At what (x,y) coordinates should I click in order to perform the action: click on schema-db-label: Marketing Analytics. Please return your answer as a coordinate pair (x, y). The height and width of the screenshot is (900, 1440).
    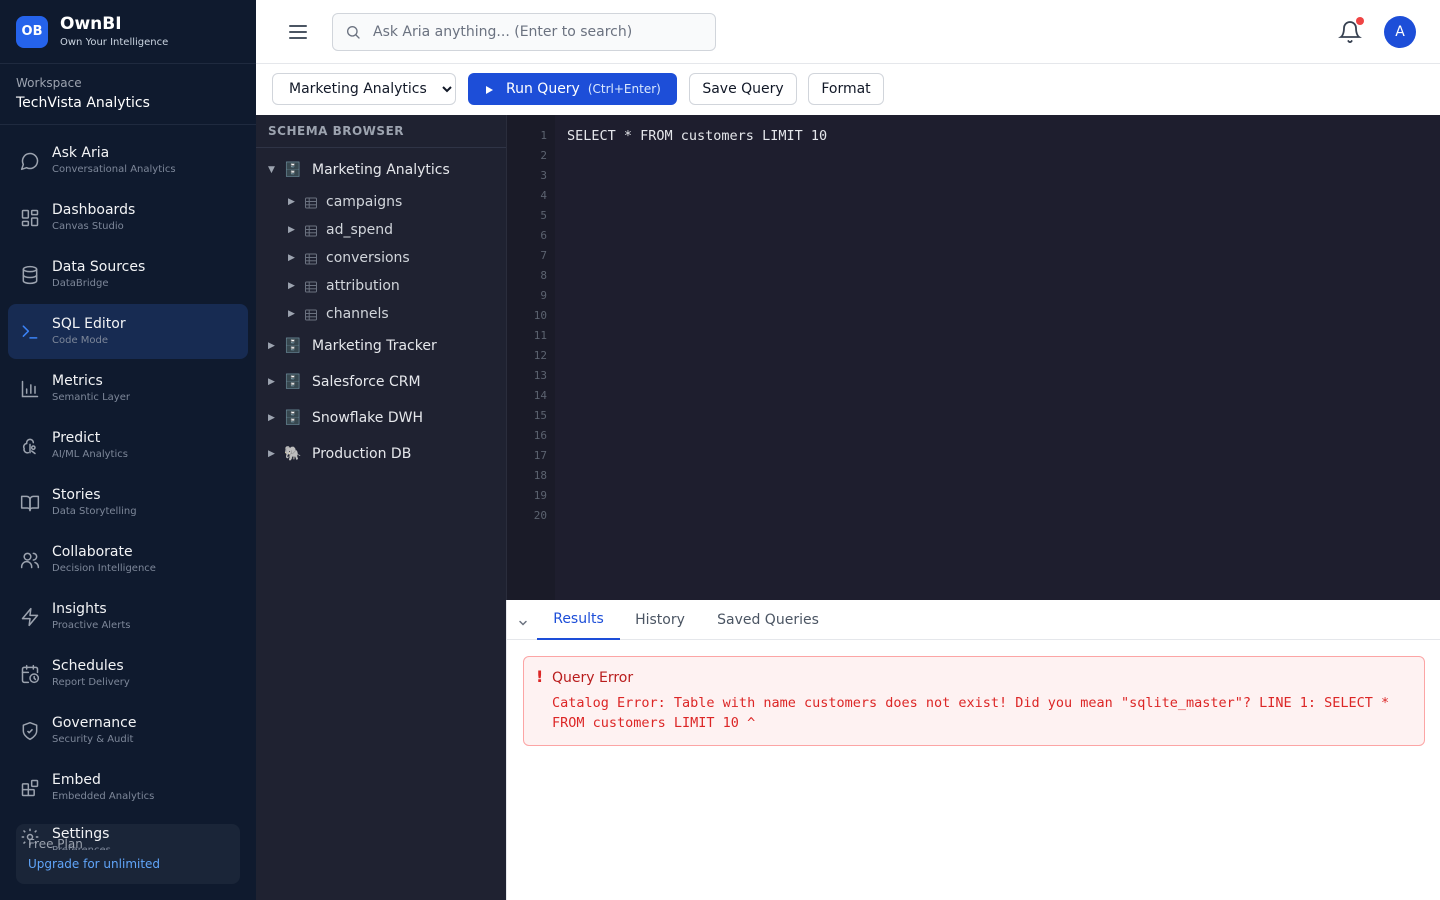
    Looking at the image, I should click on (381, 170).